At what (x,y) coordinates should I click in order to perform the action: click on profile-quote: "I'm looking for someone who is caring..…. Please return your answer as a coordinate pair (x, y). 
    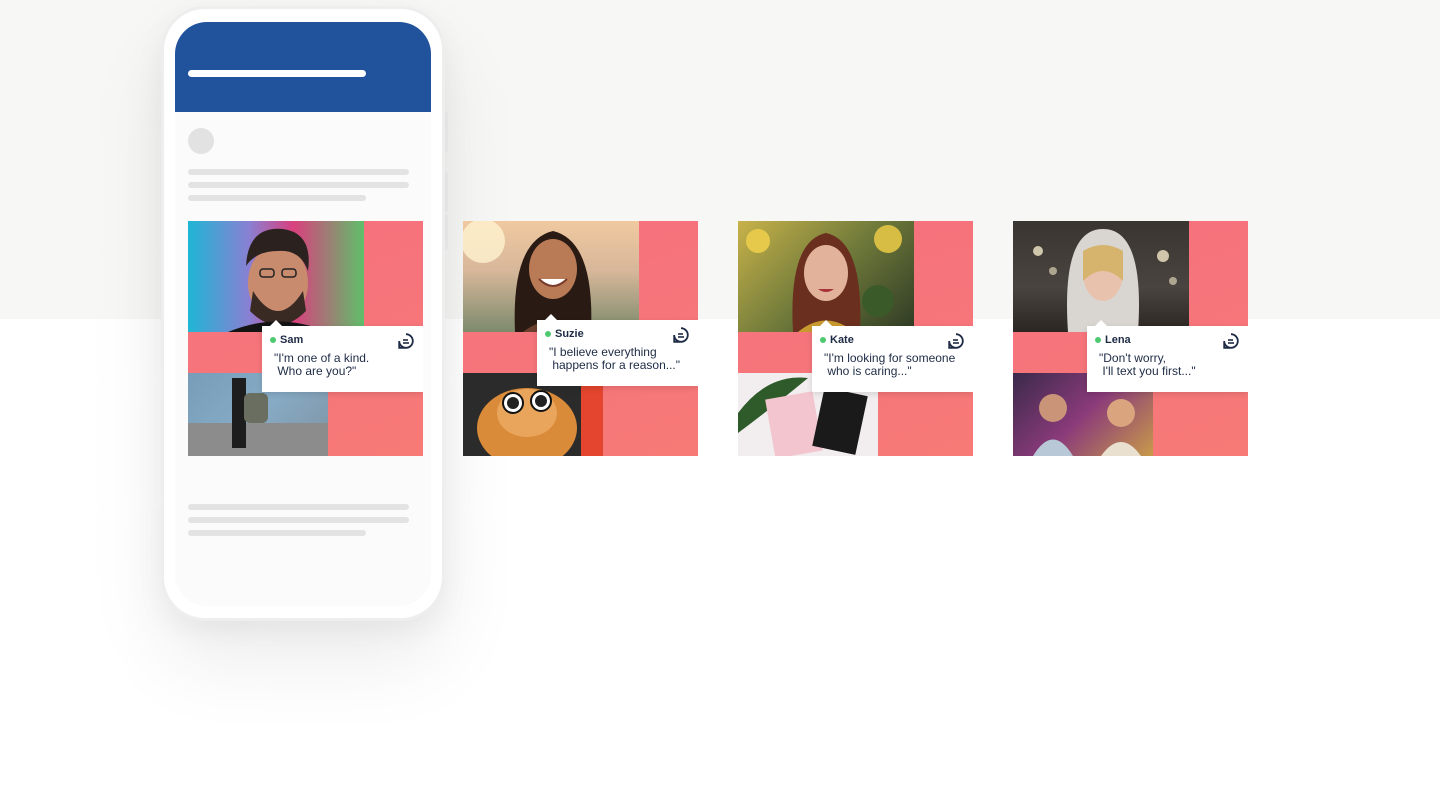
    Looking at the image, I should click on (890, 364).